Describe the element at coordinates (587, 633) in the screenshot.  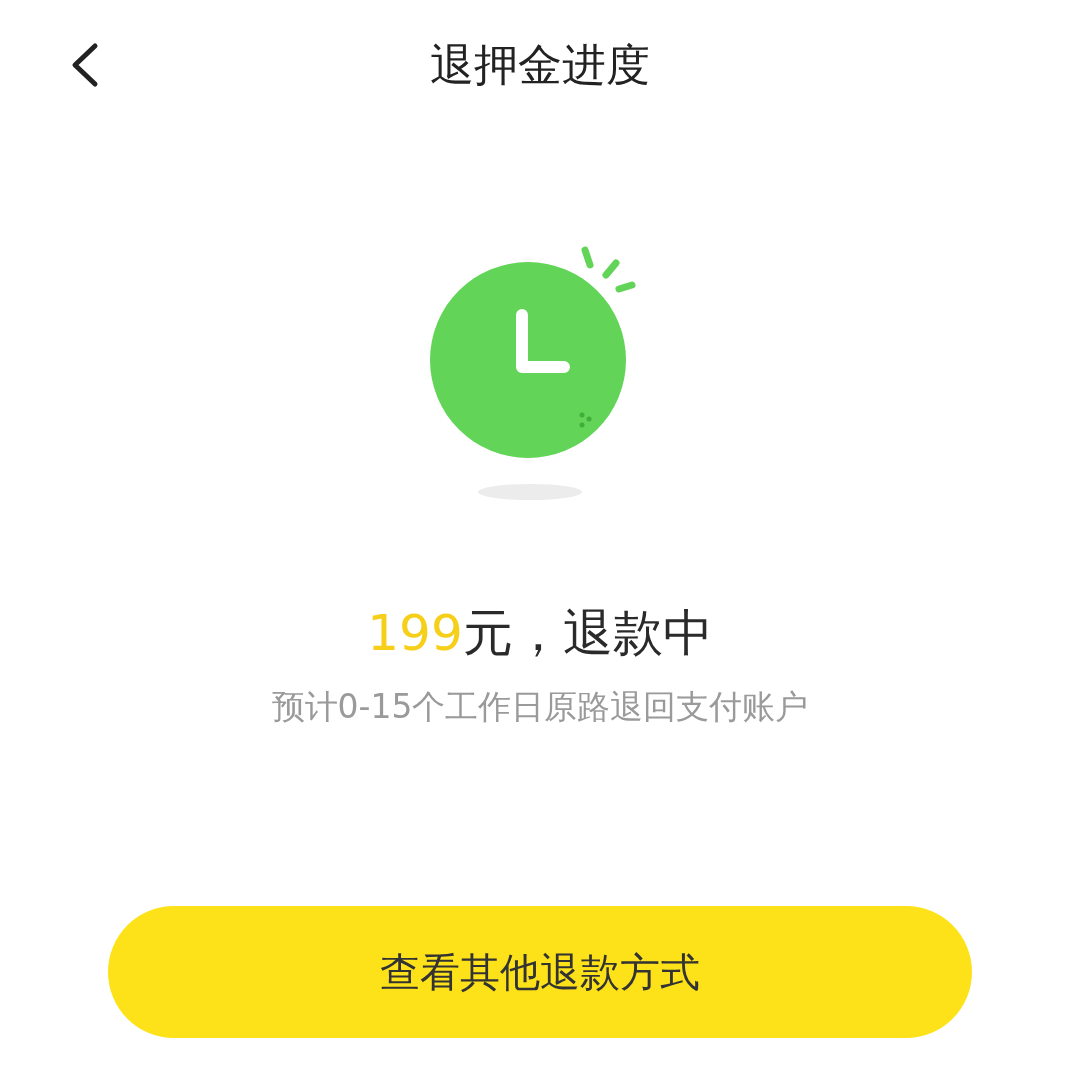
I see `status-text: 元，退款中` at that location.